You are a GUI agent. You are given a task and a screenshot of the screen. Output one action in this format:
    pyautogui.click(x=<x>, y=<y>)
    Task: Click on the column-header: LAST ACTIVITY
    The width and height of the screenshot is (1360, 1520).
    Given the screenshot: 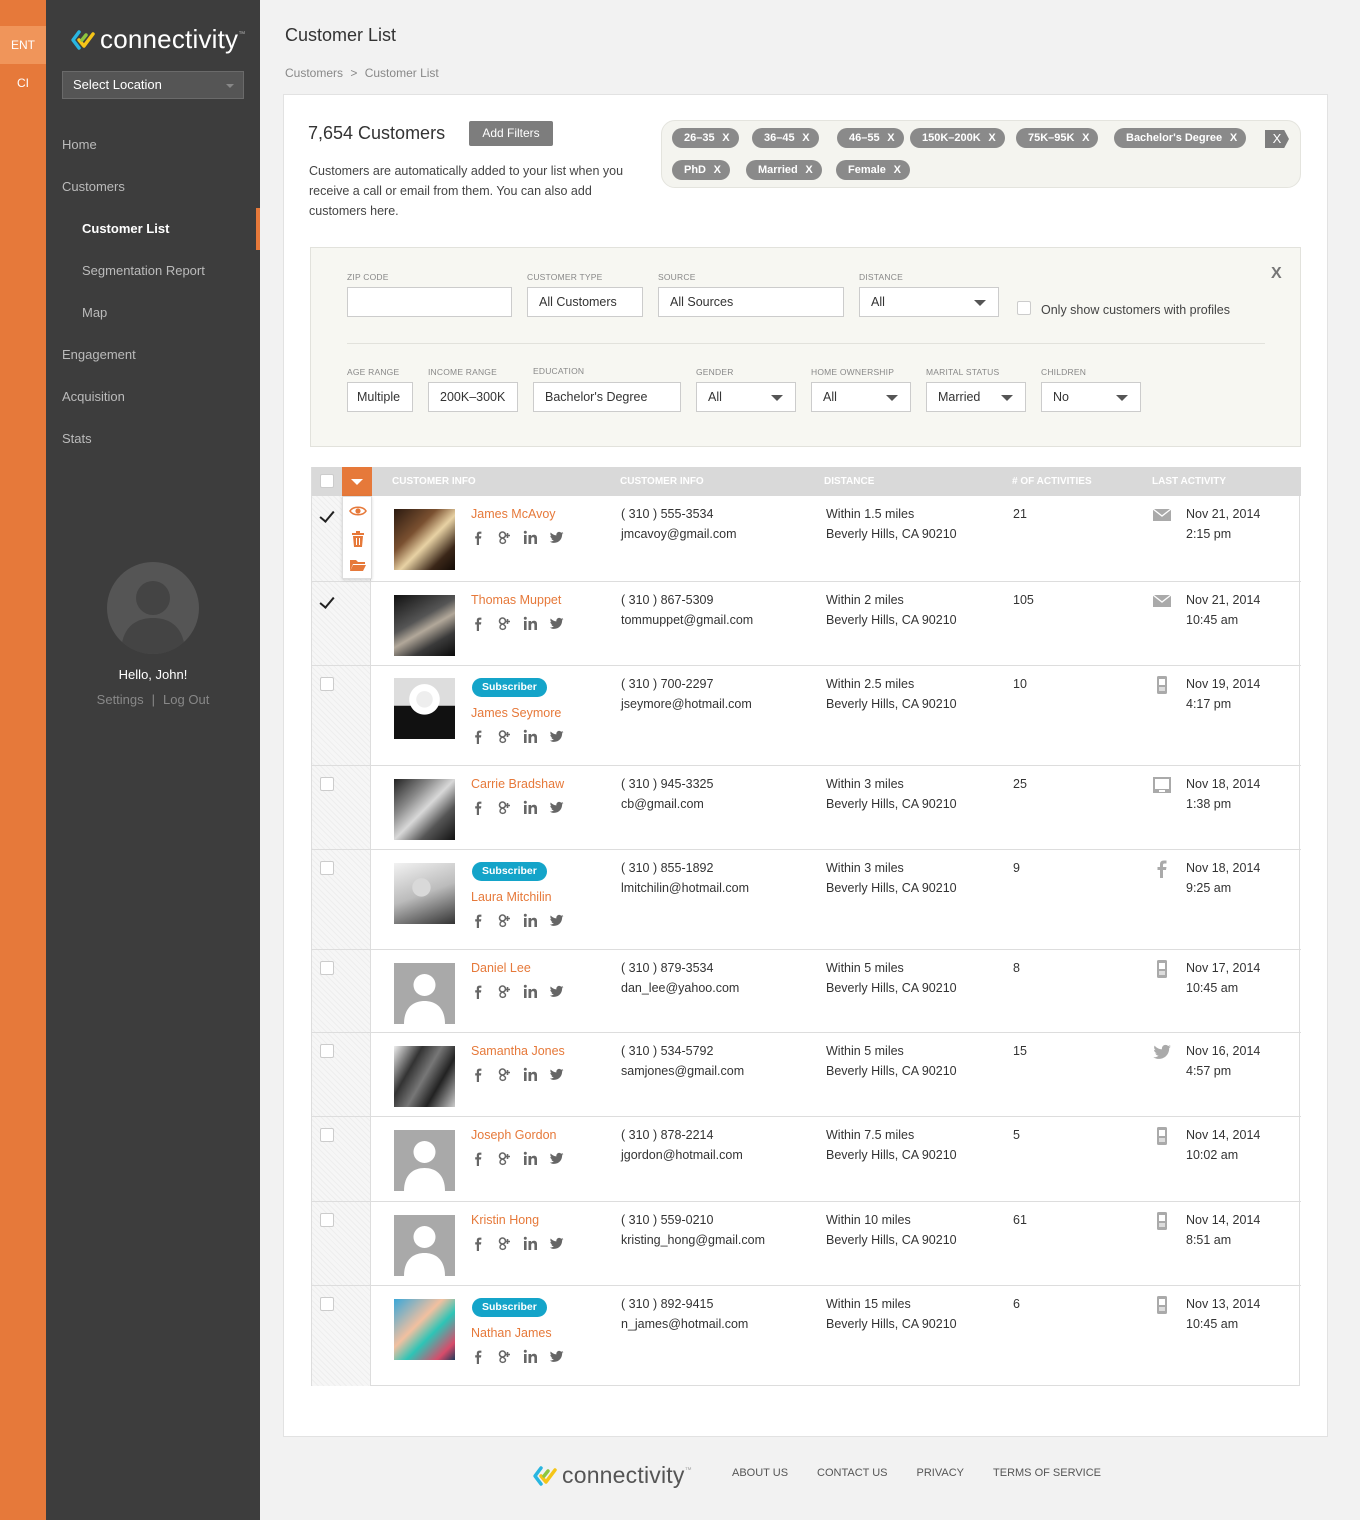 What is the action you would take?
    pyautogui.click(x=1189, y=481)
    